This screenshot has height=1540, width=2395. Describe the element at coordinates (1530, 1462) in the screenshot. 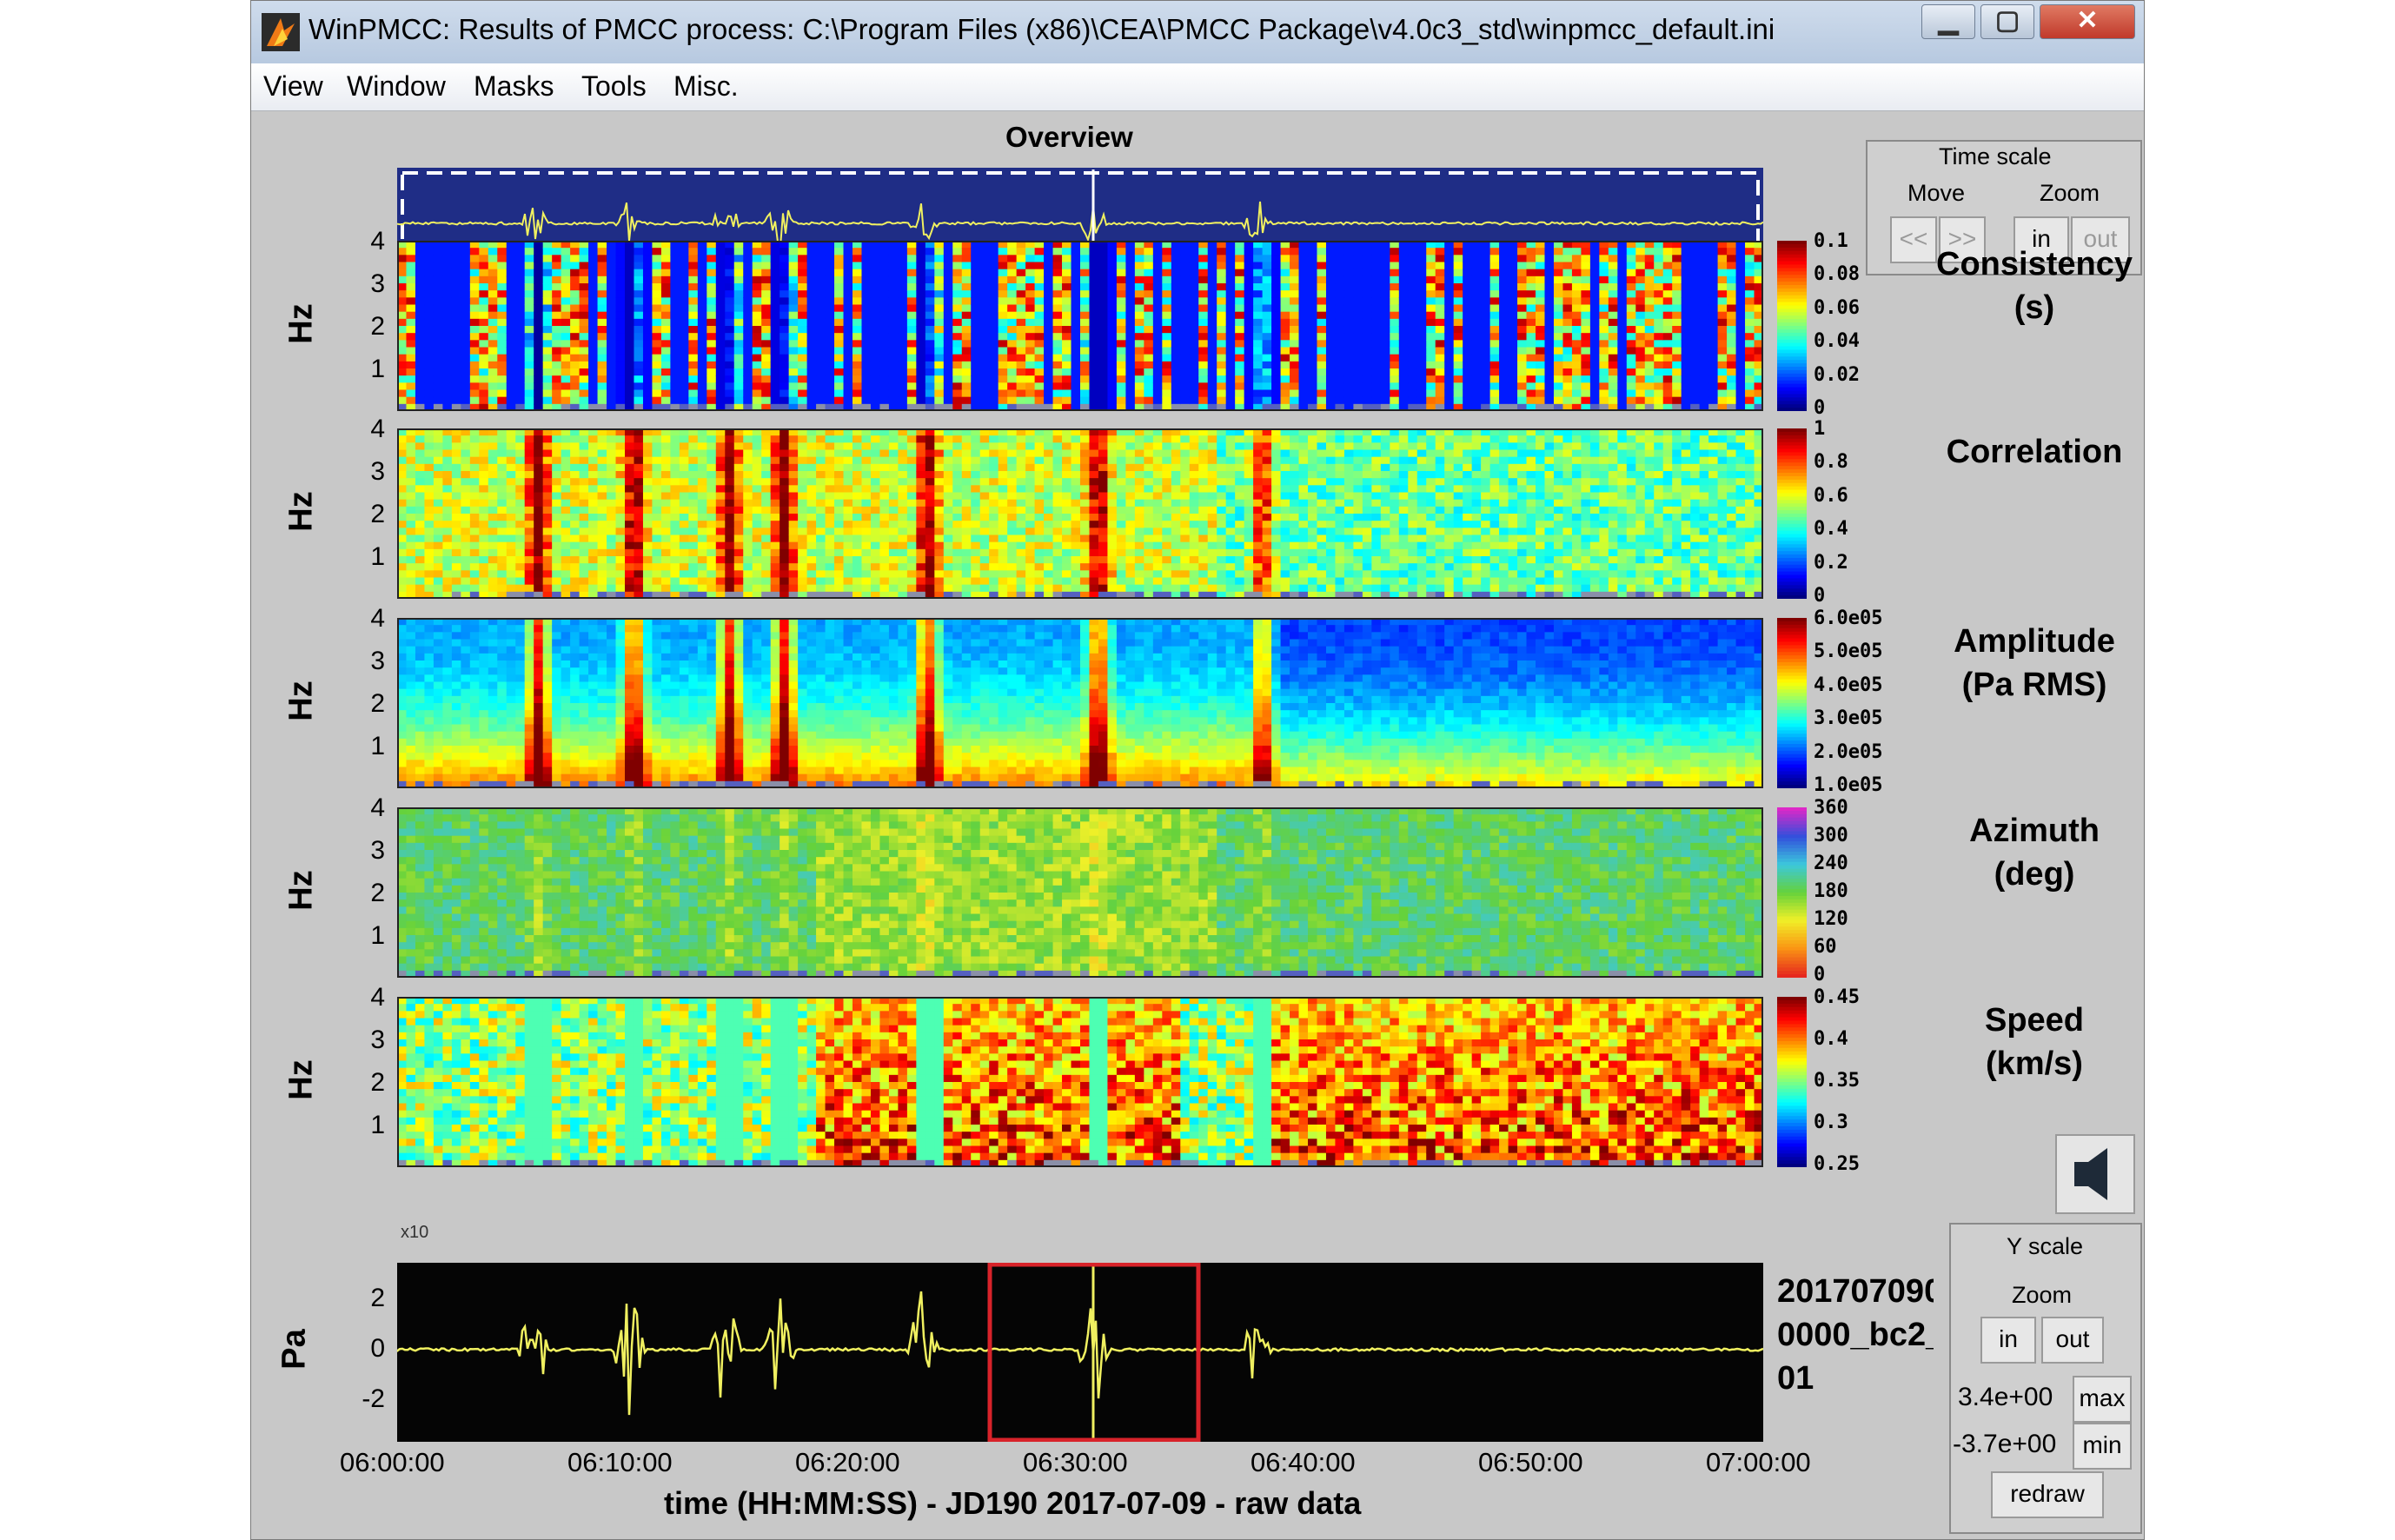

I see `time-tick: 06:50:00` at that location.